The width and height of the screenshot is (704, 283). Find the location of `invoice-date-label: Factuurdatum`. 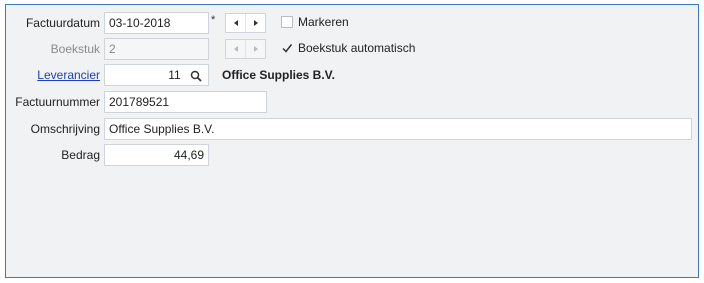

invoice-date-label: Factuurdatum is located at coordinates (62, 23).